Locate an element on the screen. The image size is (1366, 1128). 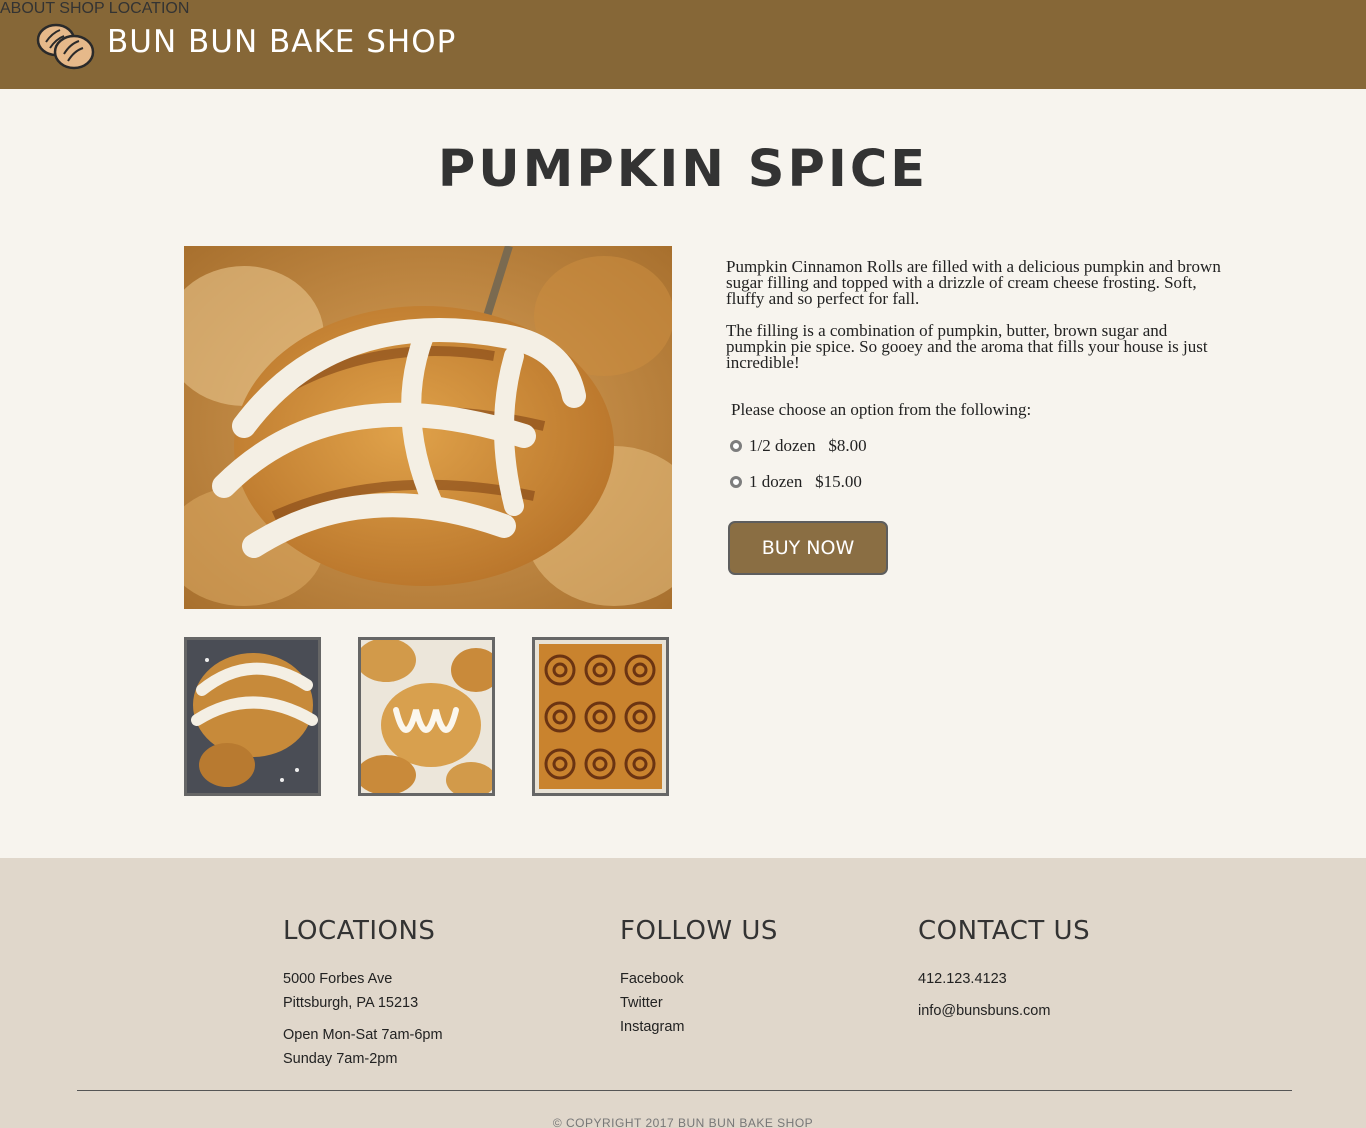
nav-location: LOCATION is located at coordinates (149, 8).